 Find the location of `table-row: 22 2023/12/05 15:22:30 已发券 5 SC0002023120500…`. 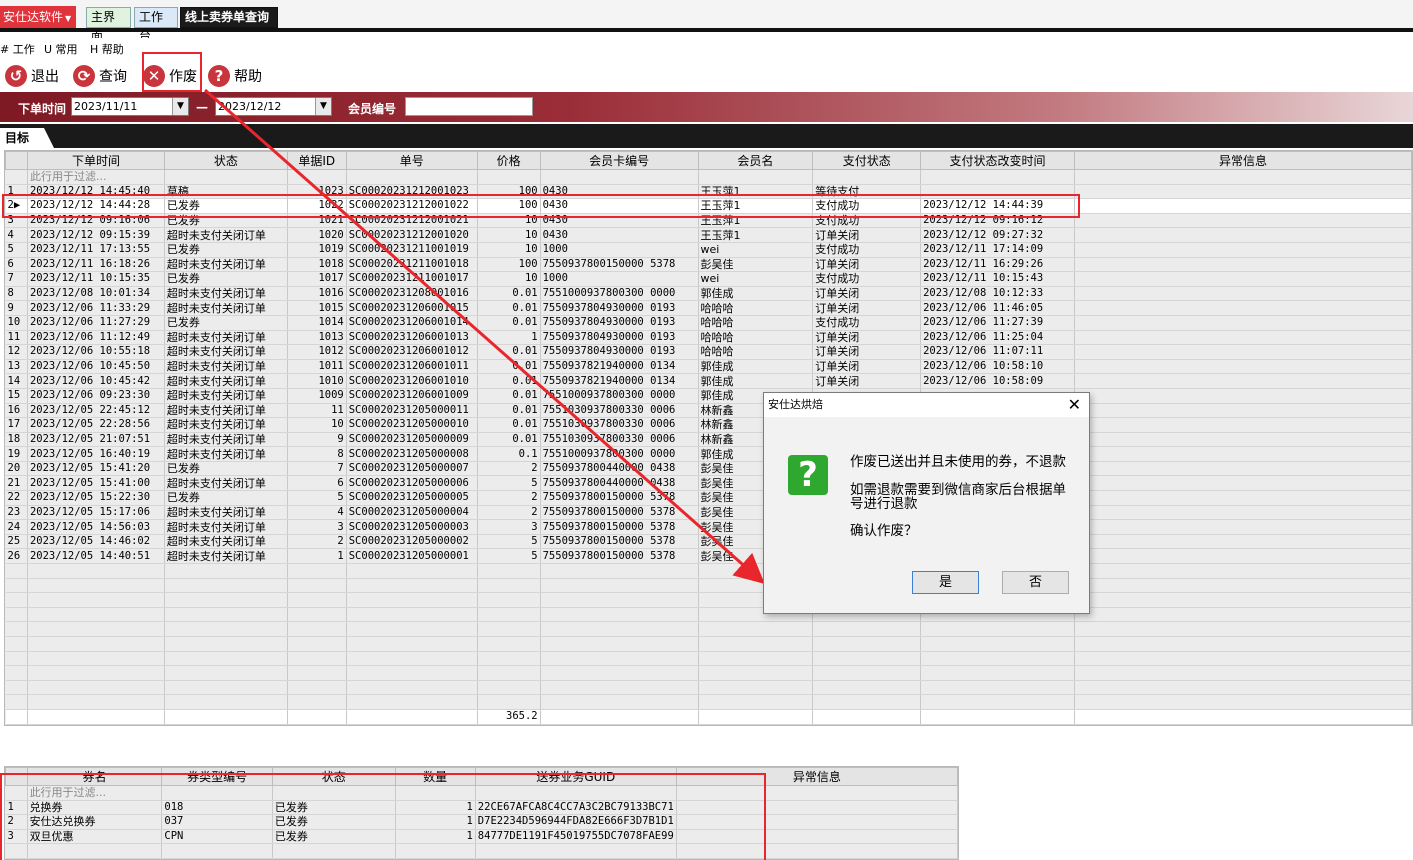

table-row: 22 2023/12/05 15:22:30 已发券 5 SC0002023120500… is located at coordinates (708, 498).